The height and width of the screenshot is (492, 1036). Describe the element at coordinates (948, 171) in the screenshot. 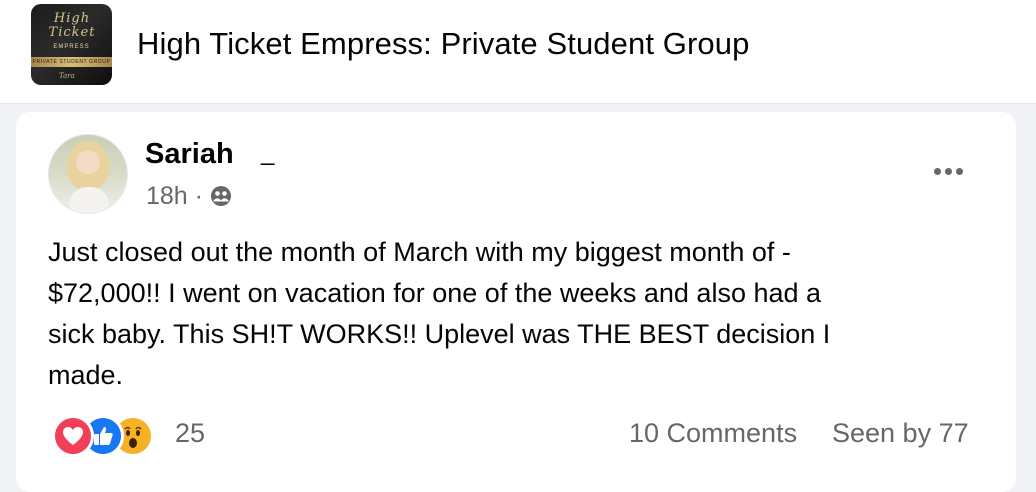

I see `more-options-icon` at that location.